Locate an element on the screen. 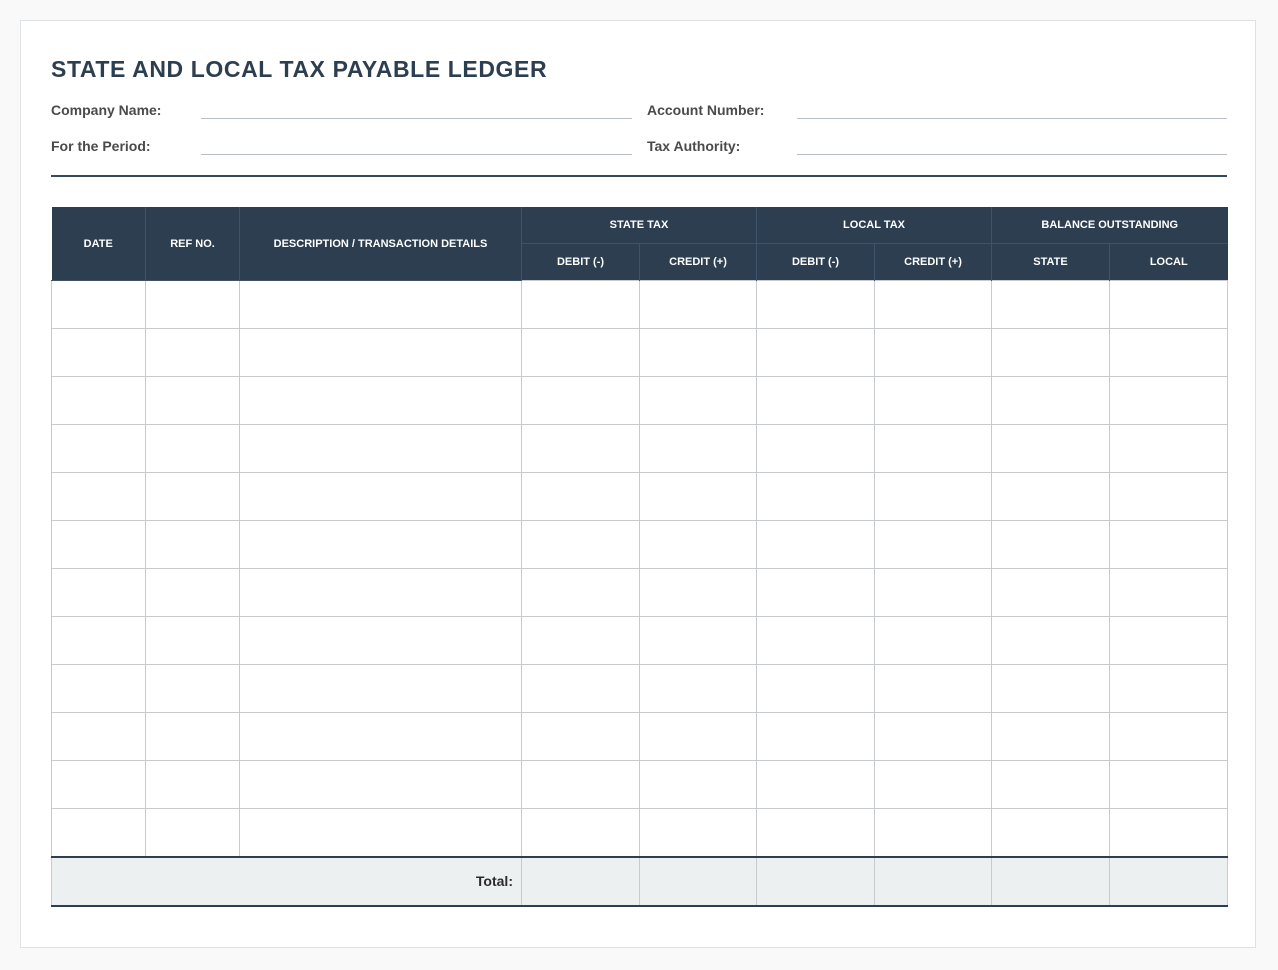  total-state-debit is located at coordinates (580, 881).